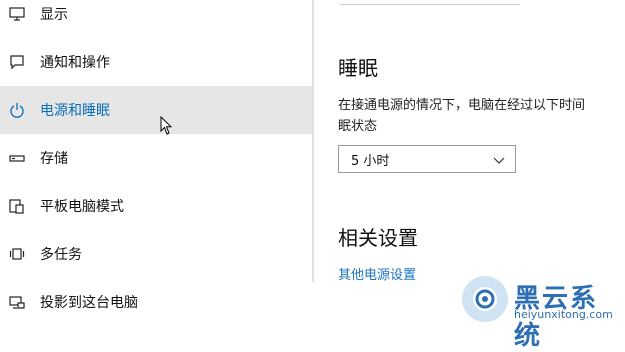 The height and width of the screenshot is (352, 625). Describe the element at coordinates (156, 110) in the screenshot. I see `sidebar-item-power-sleep: 电源和睡眠` at that location.